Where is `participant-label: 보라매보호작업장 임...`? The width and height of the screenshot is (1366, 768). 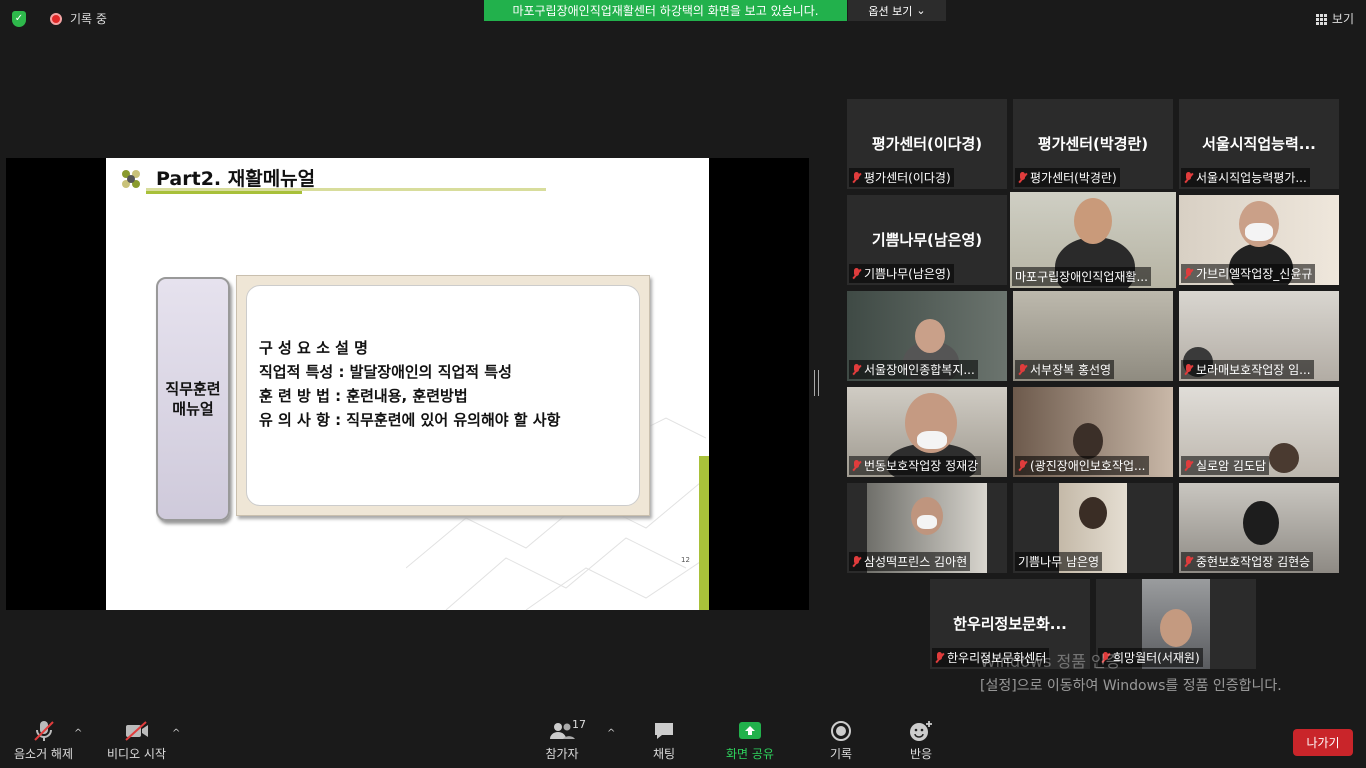 participant-label: 보라매보호작업장 임... is located at coordinates (1247, 369).